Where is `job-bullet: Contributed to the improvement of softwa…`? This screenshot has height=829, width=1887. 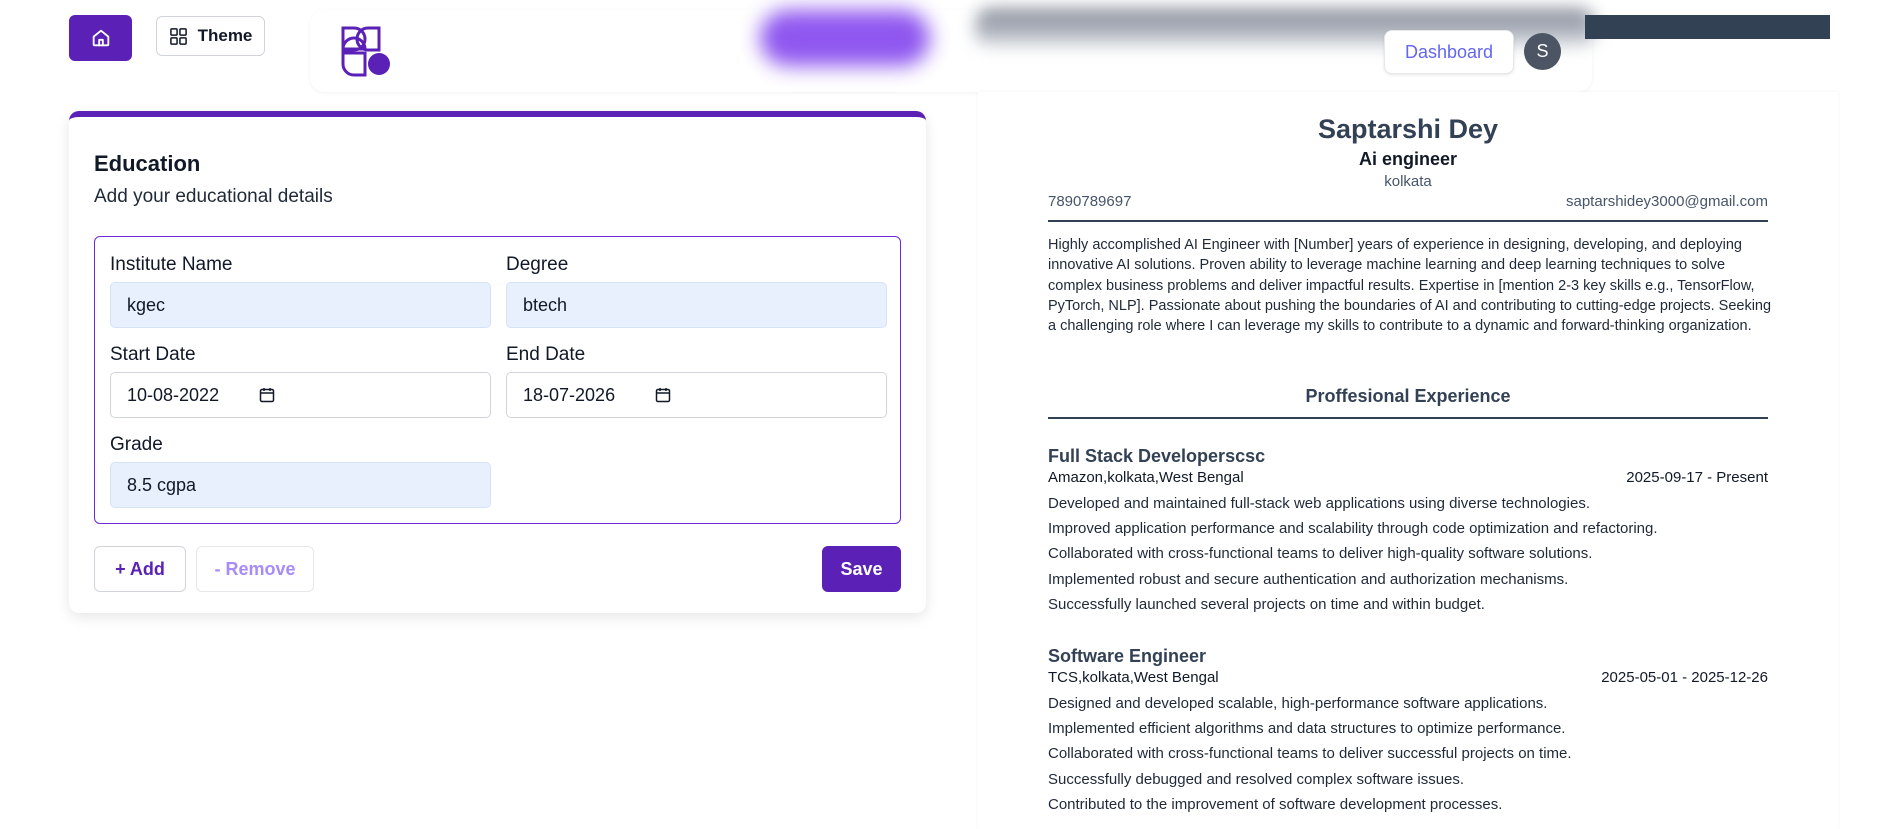 job-bullet: Contributed to the improvement of softwa… is located at coordinates (1275, 804).